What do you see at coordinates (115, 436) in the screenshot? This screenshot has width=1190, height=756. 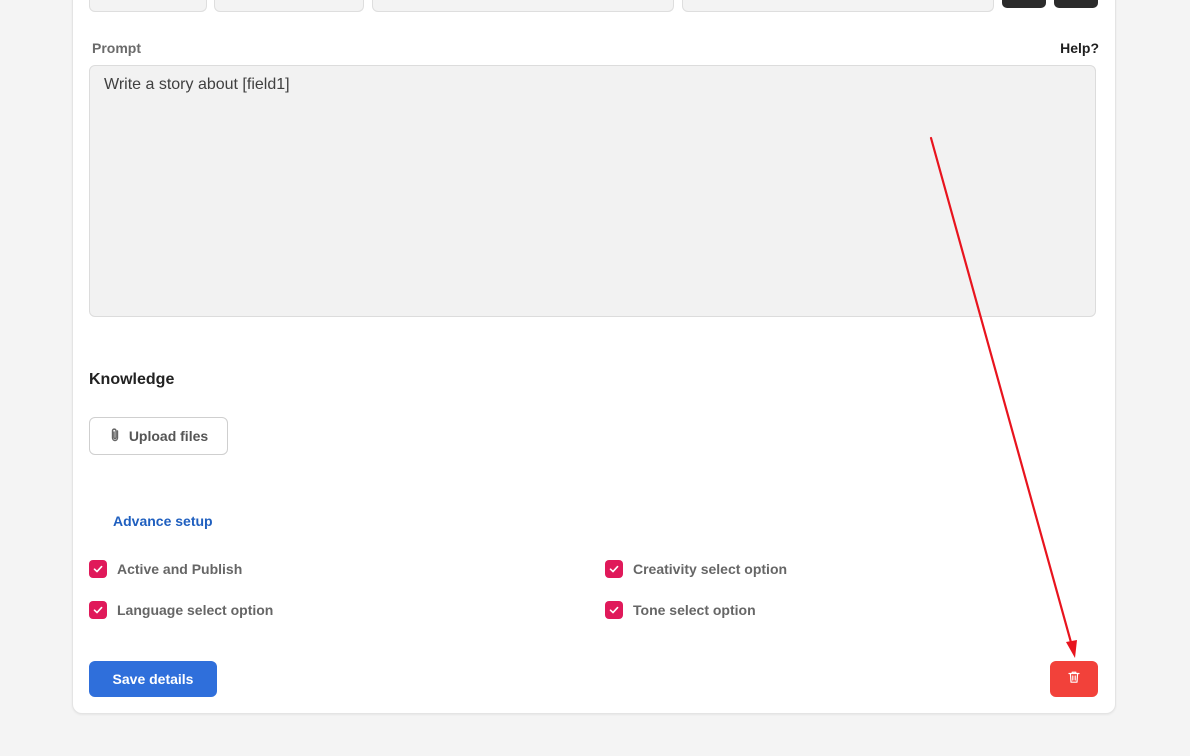 I see `paperclip-icon` at bounding box center [115, 436].